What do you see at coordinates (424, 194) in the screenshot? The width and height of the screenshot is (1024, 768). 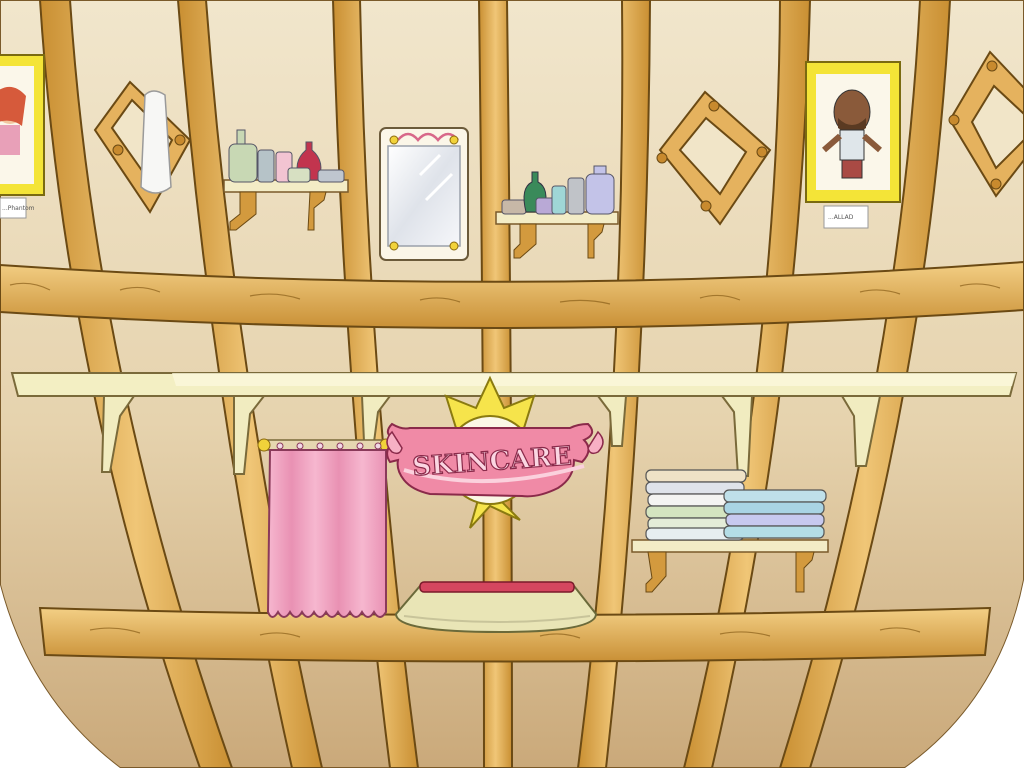 I see `wall-mirror` at bounding box center [424, 194].